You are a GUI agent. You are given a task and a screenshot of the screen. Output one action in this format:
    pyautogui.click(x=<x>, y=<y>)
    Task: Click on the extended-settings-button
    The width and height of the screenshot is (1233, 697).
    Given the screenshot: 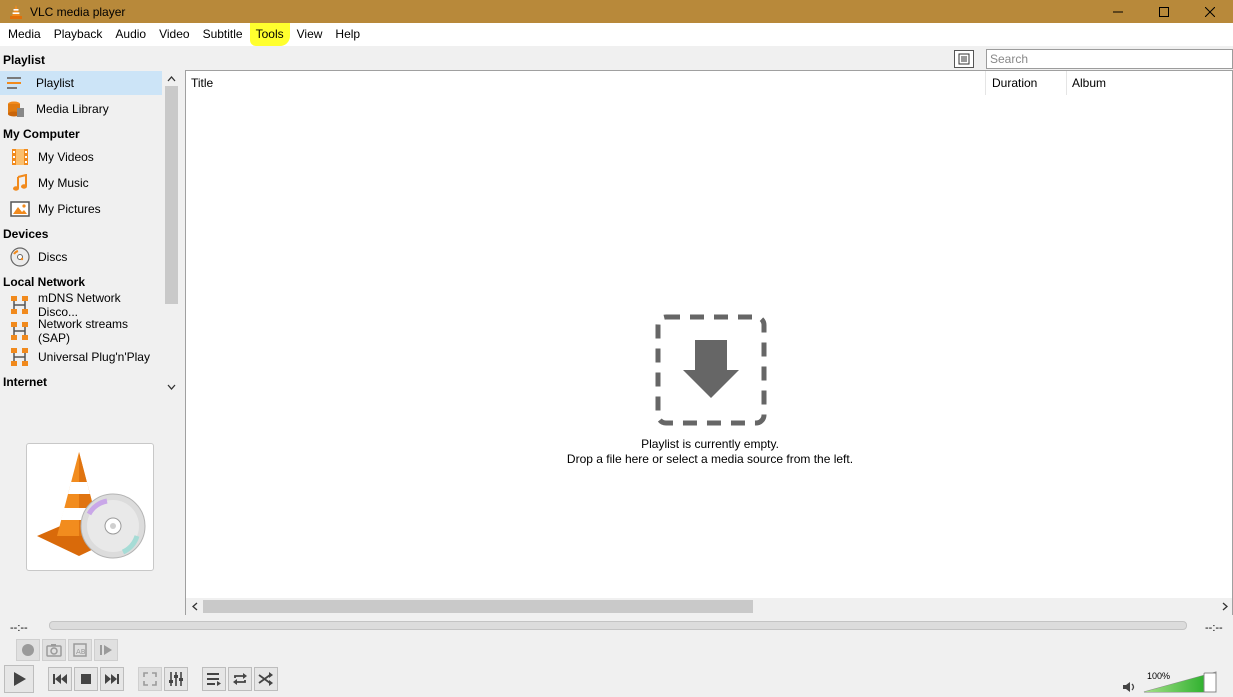 What is the action you would take?
    pyautogui.click(x=176, y=679)
    